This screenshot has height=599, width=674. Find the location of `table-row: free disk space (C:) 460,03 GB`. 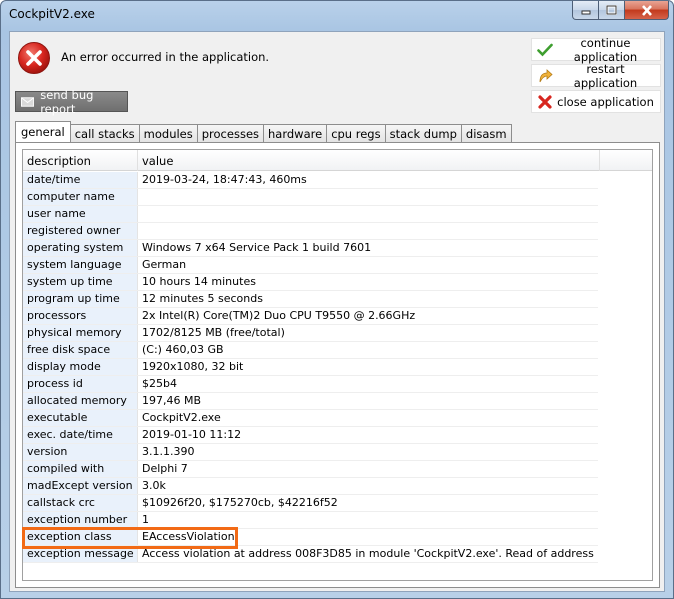

table-row: free disk space (C:) 460,03 GB is located at coordinates (310, 350).